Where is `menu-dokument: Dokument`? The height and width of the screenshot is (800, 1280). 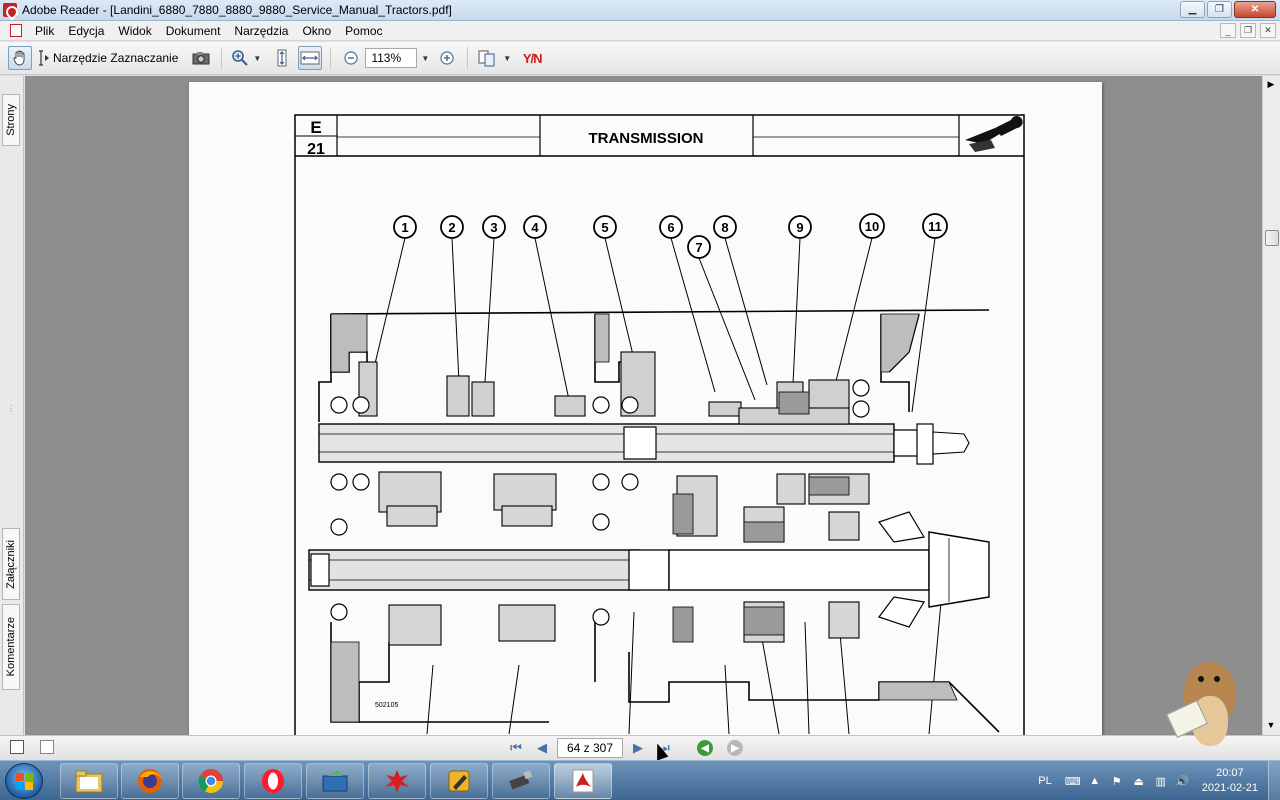
menu-dokument: Dokument is located at coordinates (193, 31).